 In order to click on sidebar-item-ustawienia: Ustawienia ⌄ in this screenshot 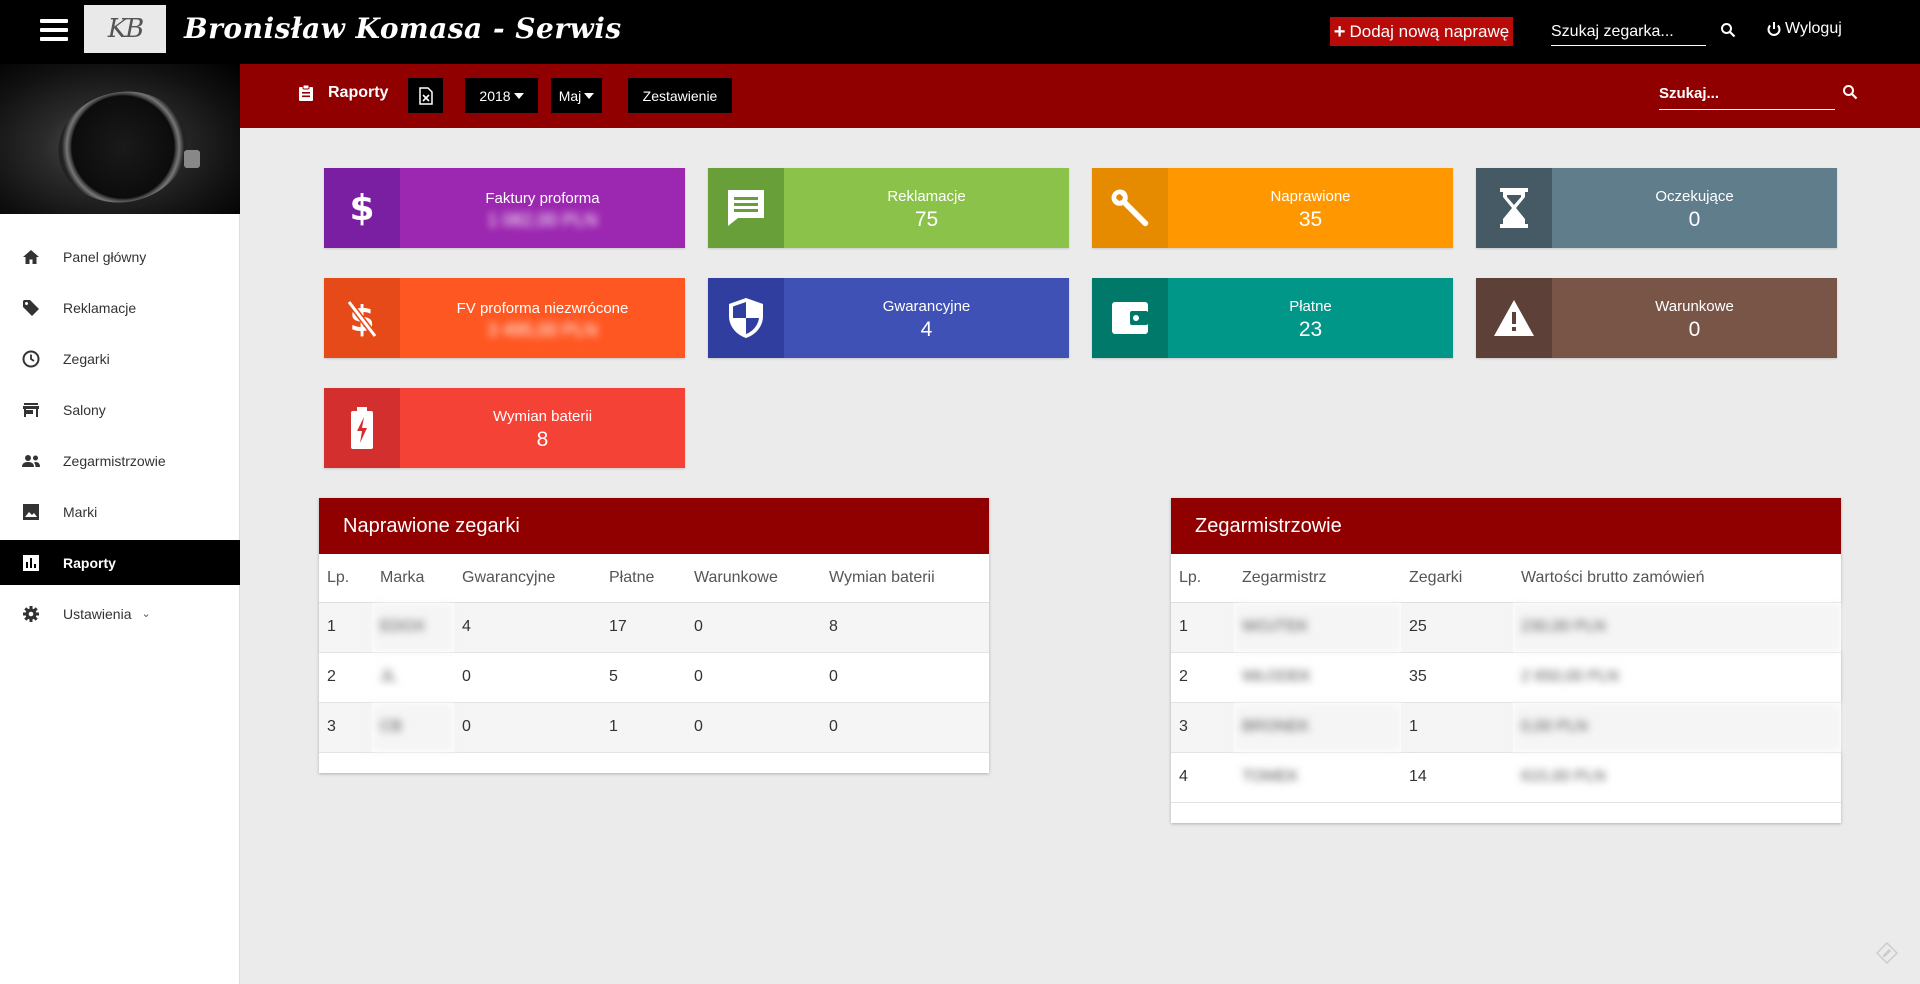, I will do `click(120, 613)`.